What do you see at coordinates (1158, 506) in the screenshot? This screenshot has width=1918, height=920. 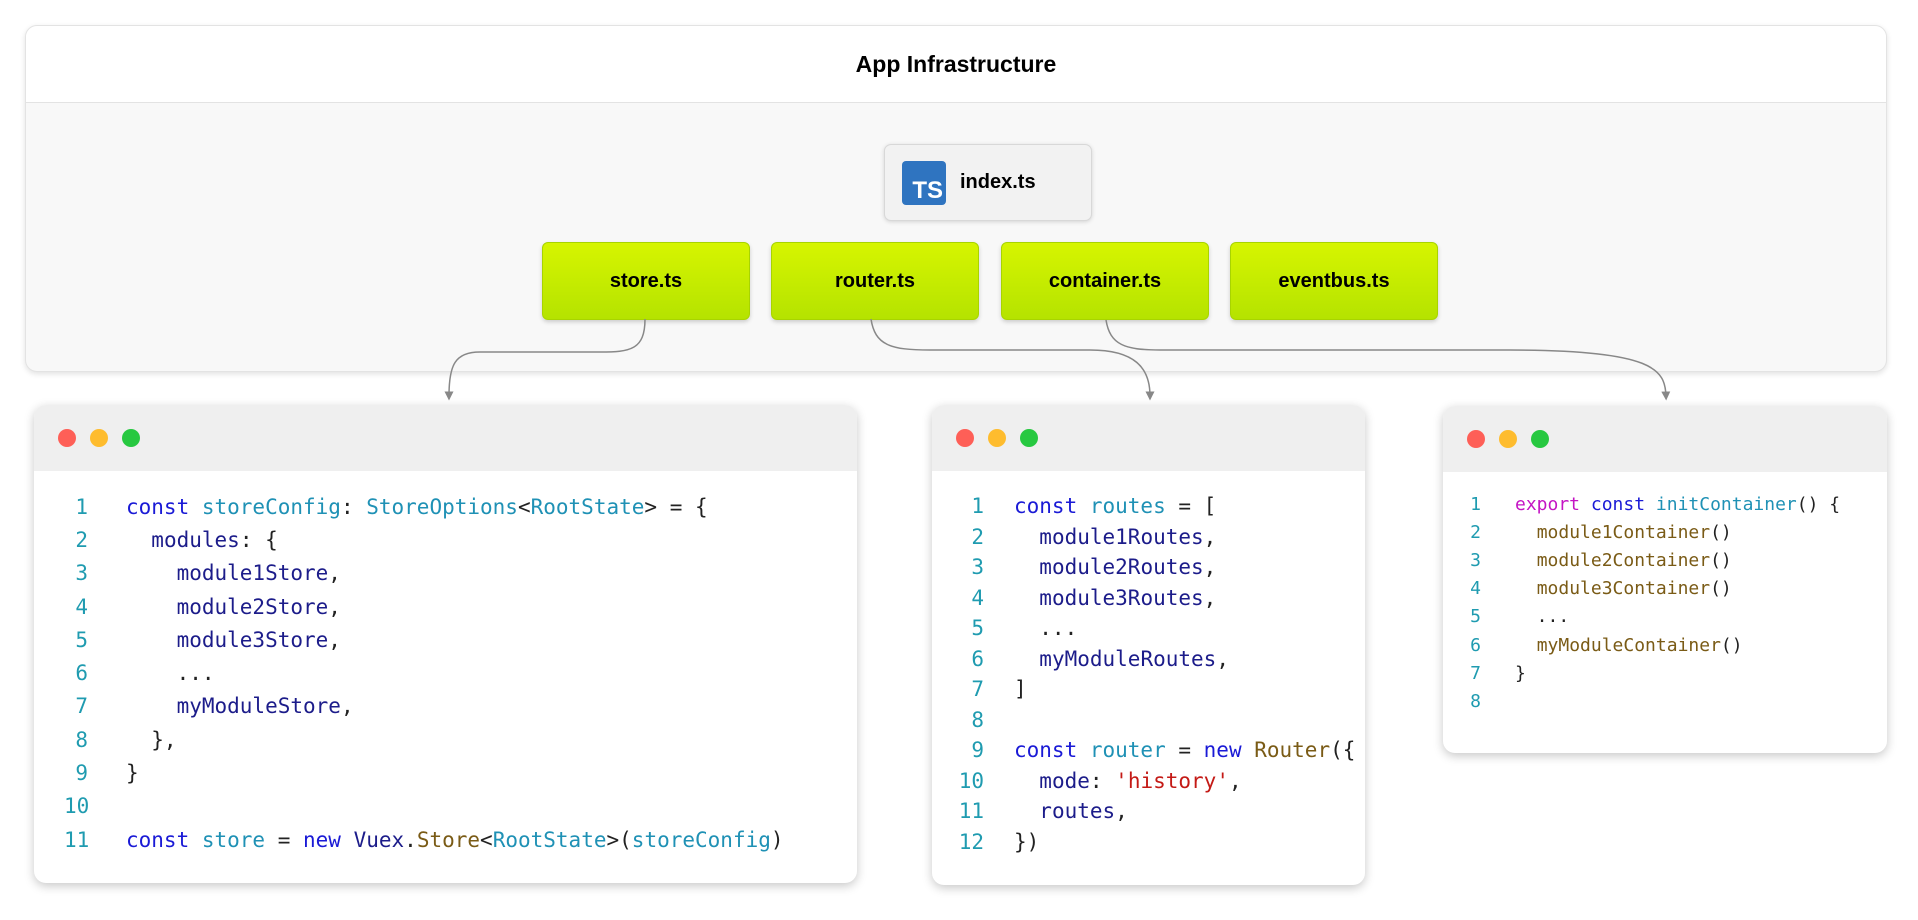 I see `code-line: 1 const routes = [` at bounding box center [1158, 506].